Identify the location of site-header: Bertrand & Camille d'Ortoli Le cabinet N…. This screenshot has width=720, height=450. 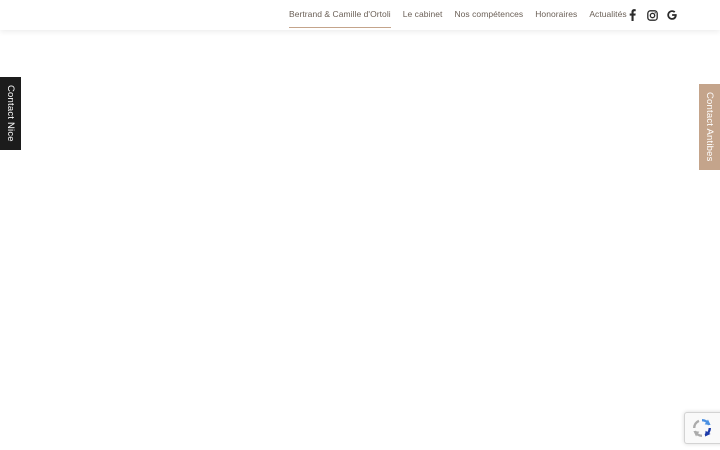
(360, 15).